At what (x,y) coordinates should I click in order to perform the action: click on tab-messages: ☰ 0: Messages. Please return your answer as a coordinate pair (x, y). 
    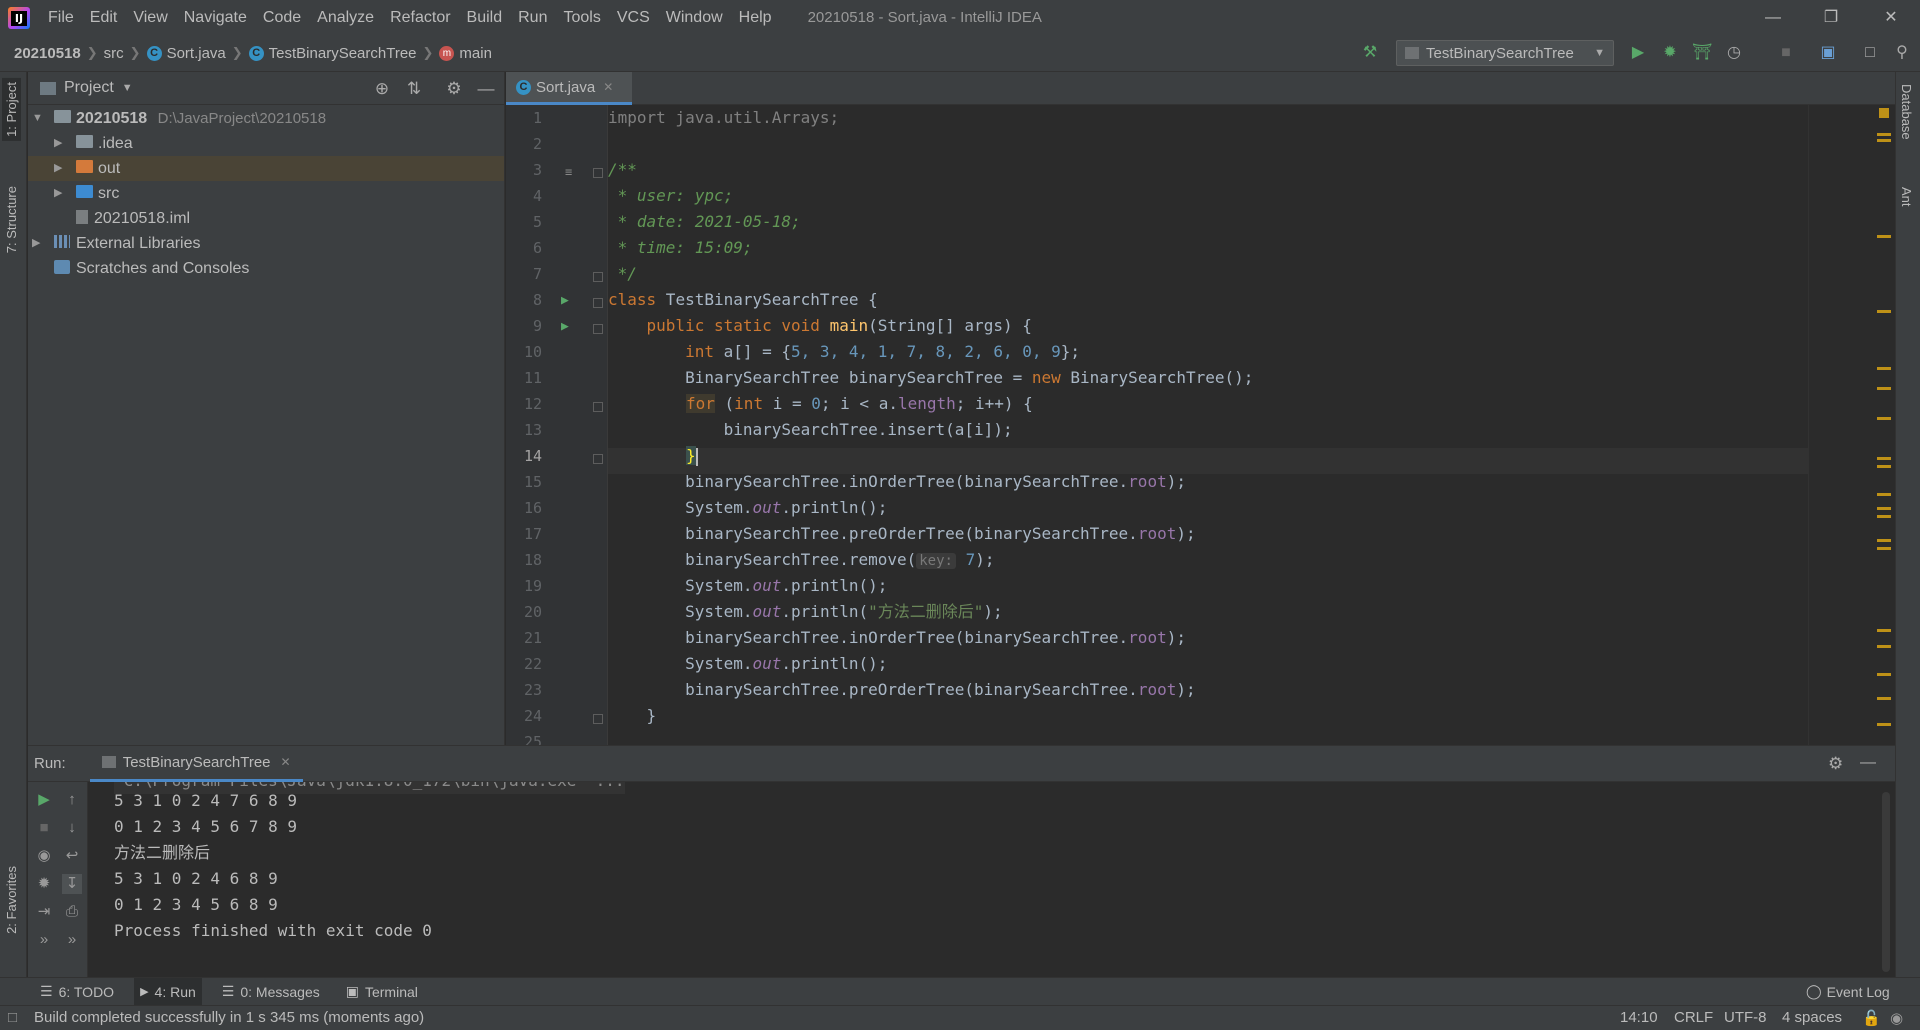
    Looking at the image, I should click on (271, 992).